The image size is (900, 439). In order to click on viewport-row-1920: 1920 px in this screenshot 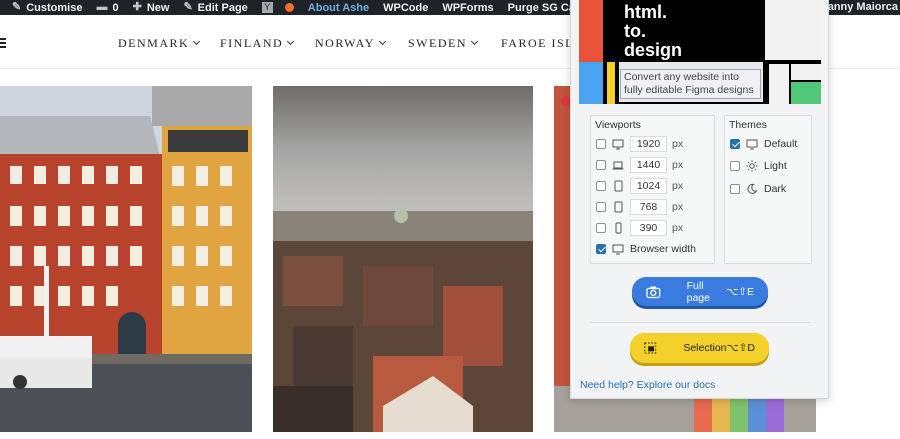, I will do `click(639, 144)`.